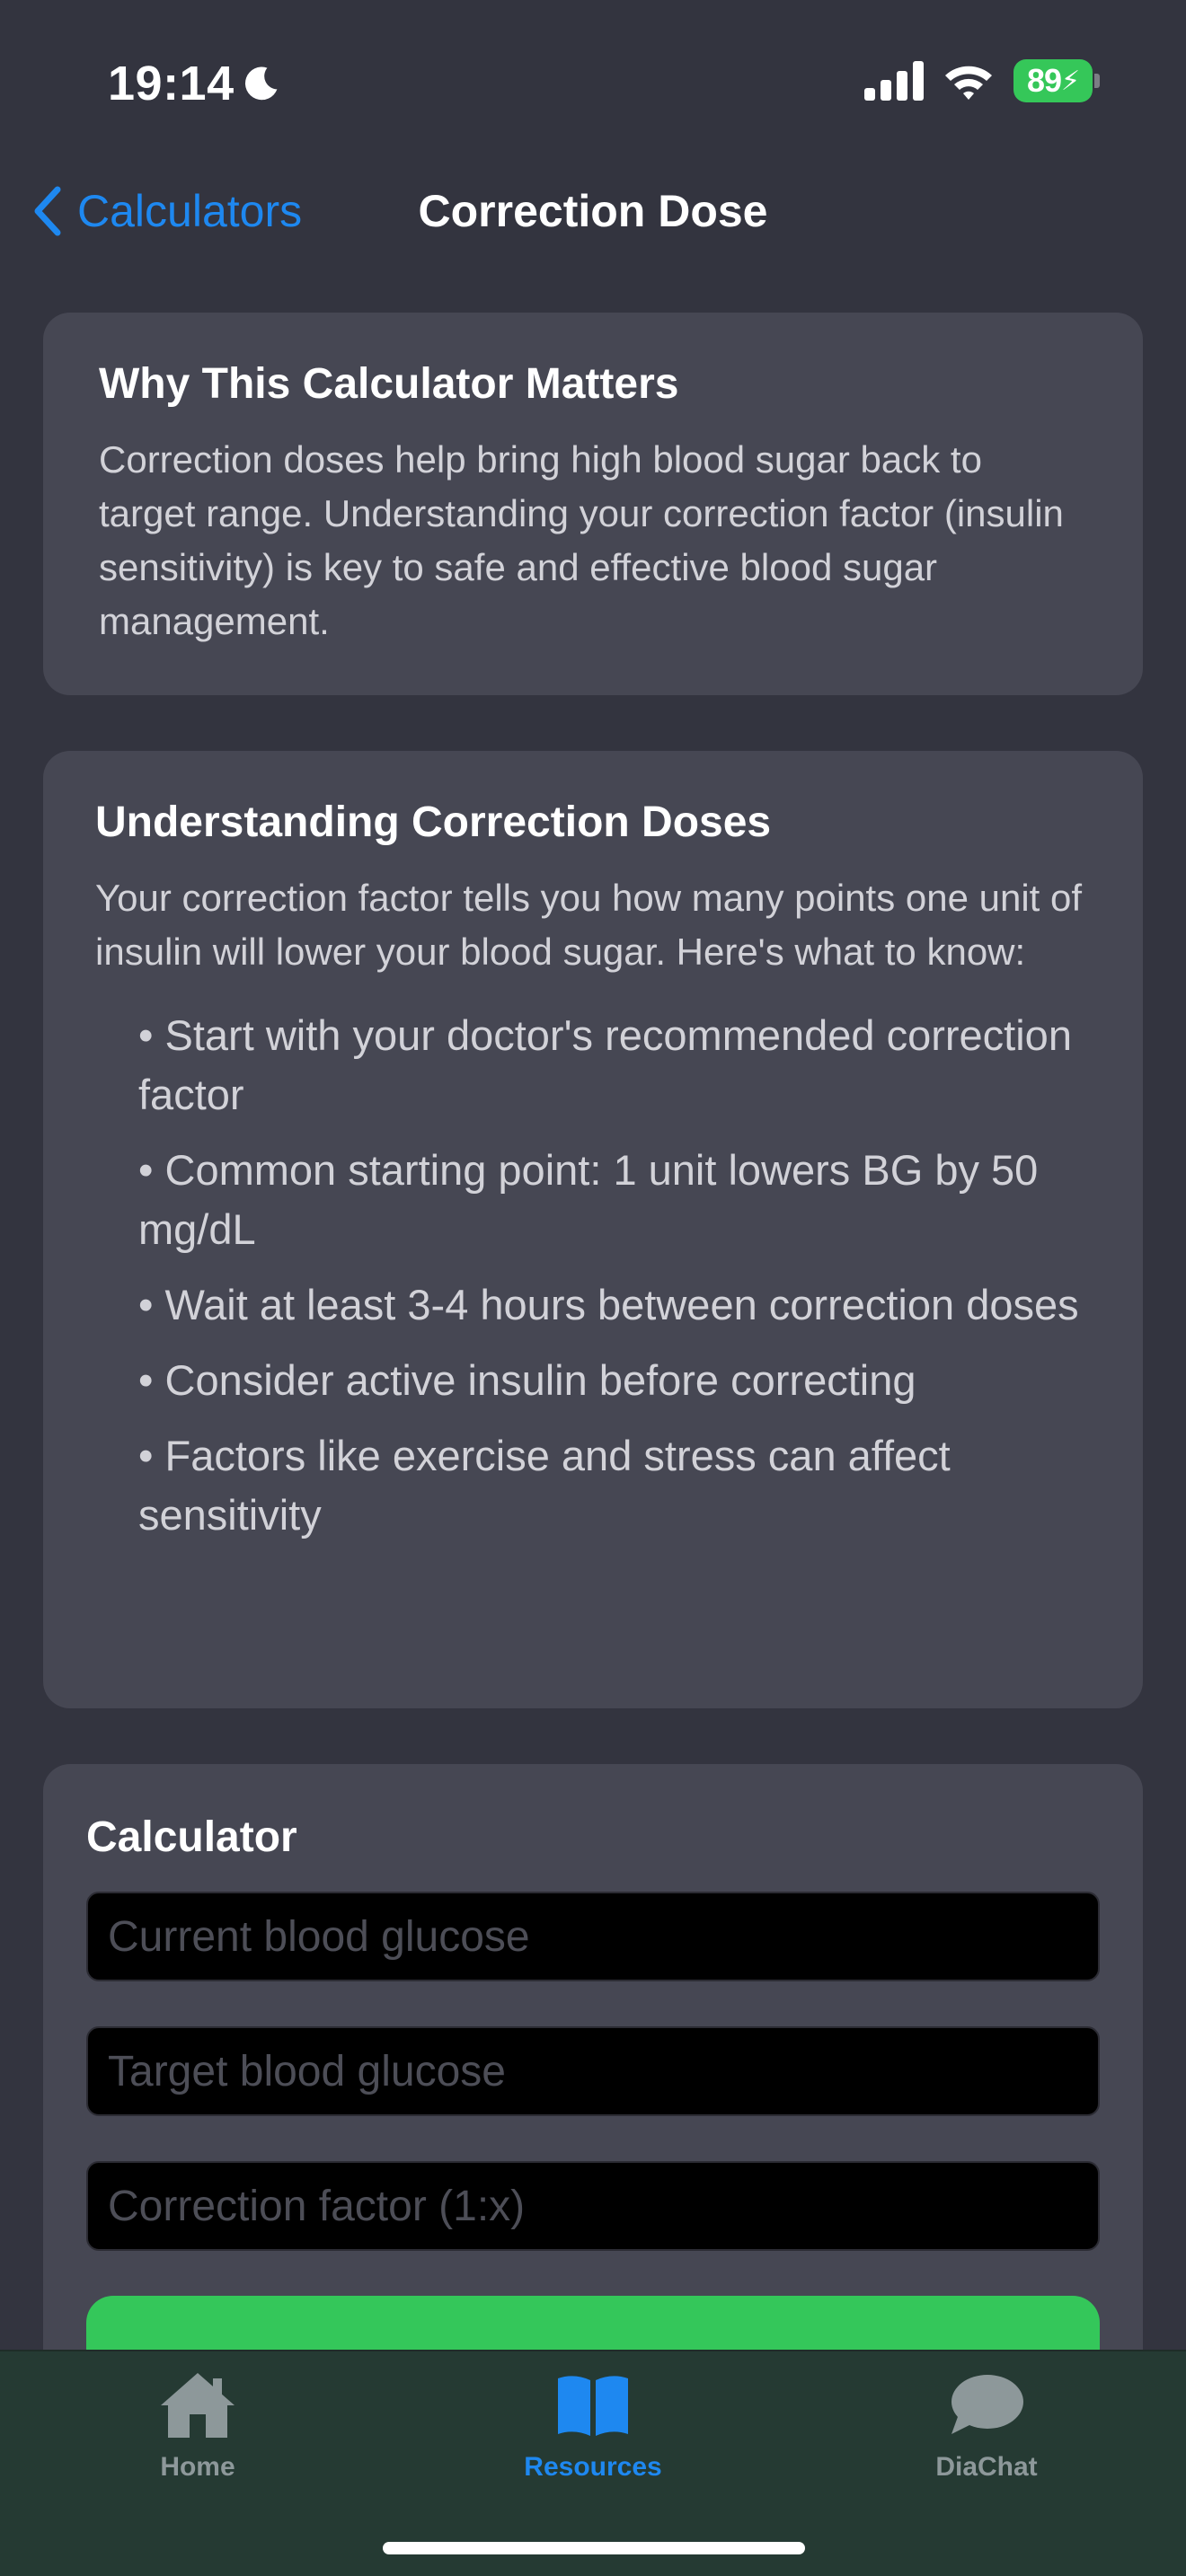 This screenshot has width=1186, height=2576. Describe the element at coordinates (594, 2548) in the screenshot. I see `home-indicator` at that location.